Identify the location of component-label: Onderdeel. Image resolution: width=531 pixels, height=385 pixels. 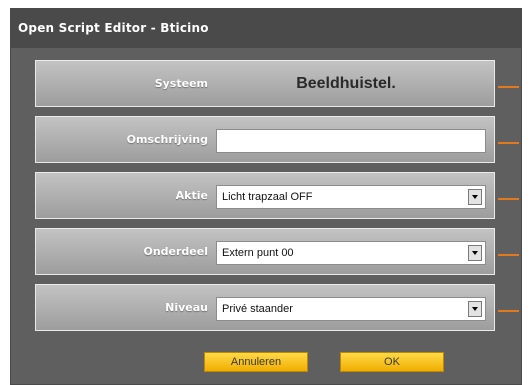
(175, 251).